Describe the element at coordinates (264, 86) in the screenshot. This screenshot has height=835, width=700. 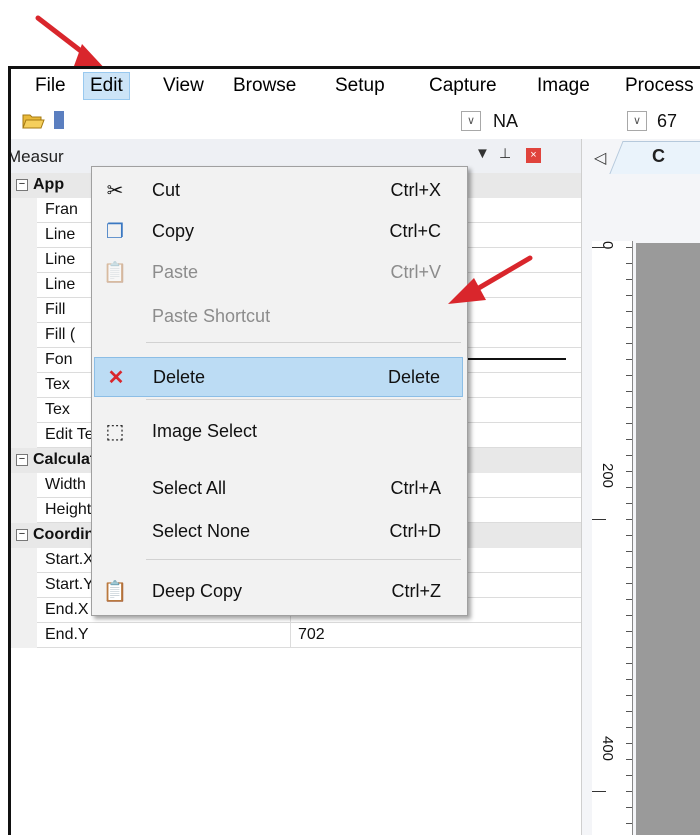
I see `menu-browse: Browse` at that location.